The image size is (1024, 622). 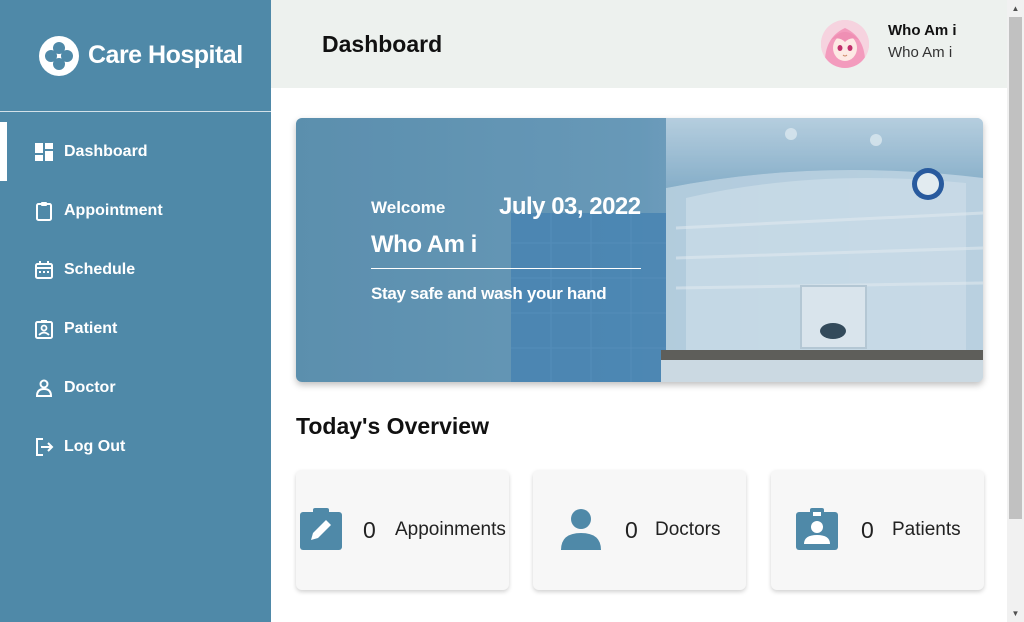 What do you see at coordinates (135, 328) in the screenshot?
I see `sidebar-item-patient: Patient` at bounding box center [135, 328].